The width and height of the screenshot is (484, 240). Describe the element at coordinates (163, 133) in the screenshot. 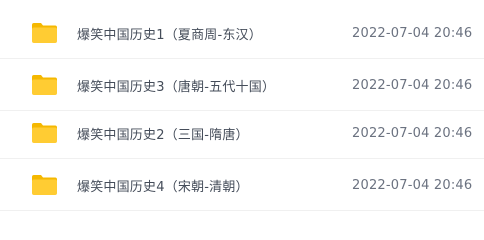

I see `file-name: 爆笑中国历史2（三国-隋唐）` at that location.